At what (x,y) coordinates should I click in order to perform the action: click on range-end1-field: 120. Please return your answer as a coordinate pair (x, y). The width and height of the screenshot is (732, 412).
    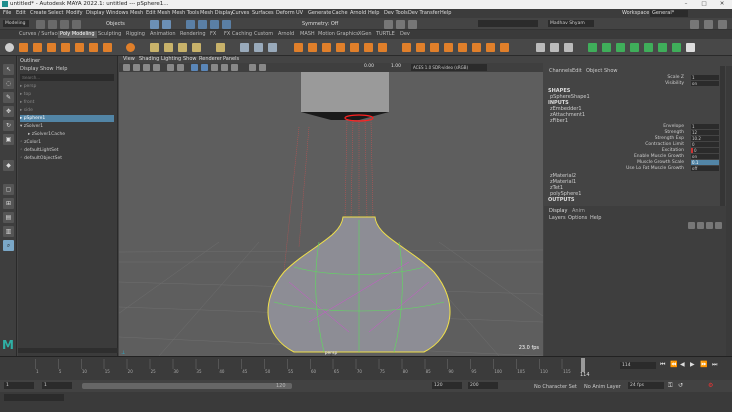
    Looking at the image, I should click on (447, 385).